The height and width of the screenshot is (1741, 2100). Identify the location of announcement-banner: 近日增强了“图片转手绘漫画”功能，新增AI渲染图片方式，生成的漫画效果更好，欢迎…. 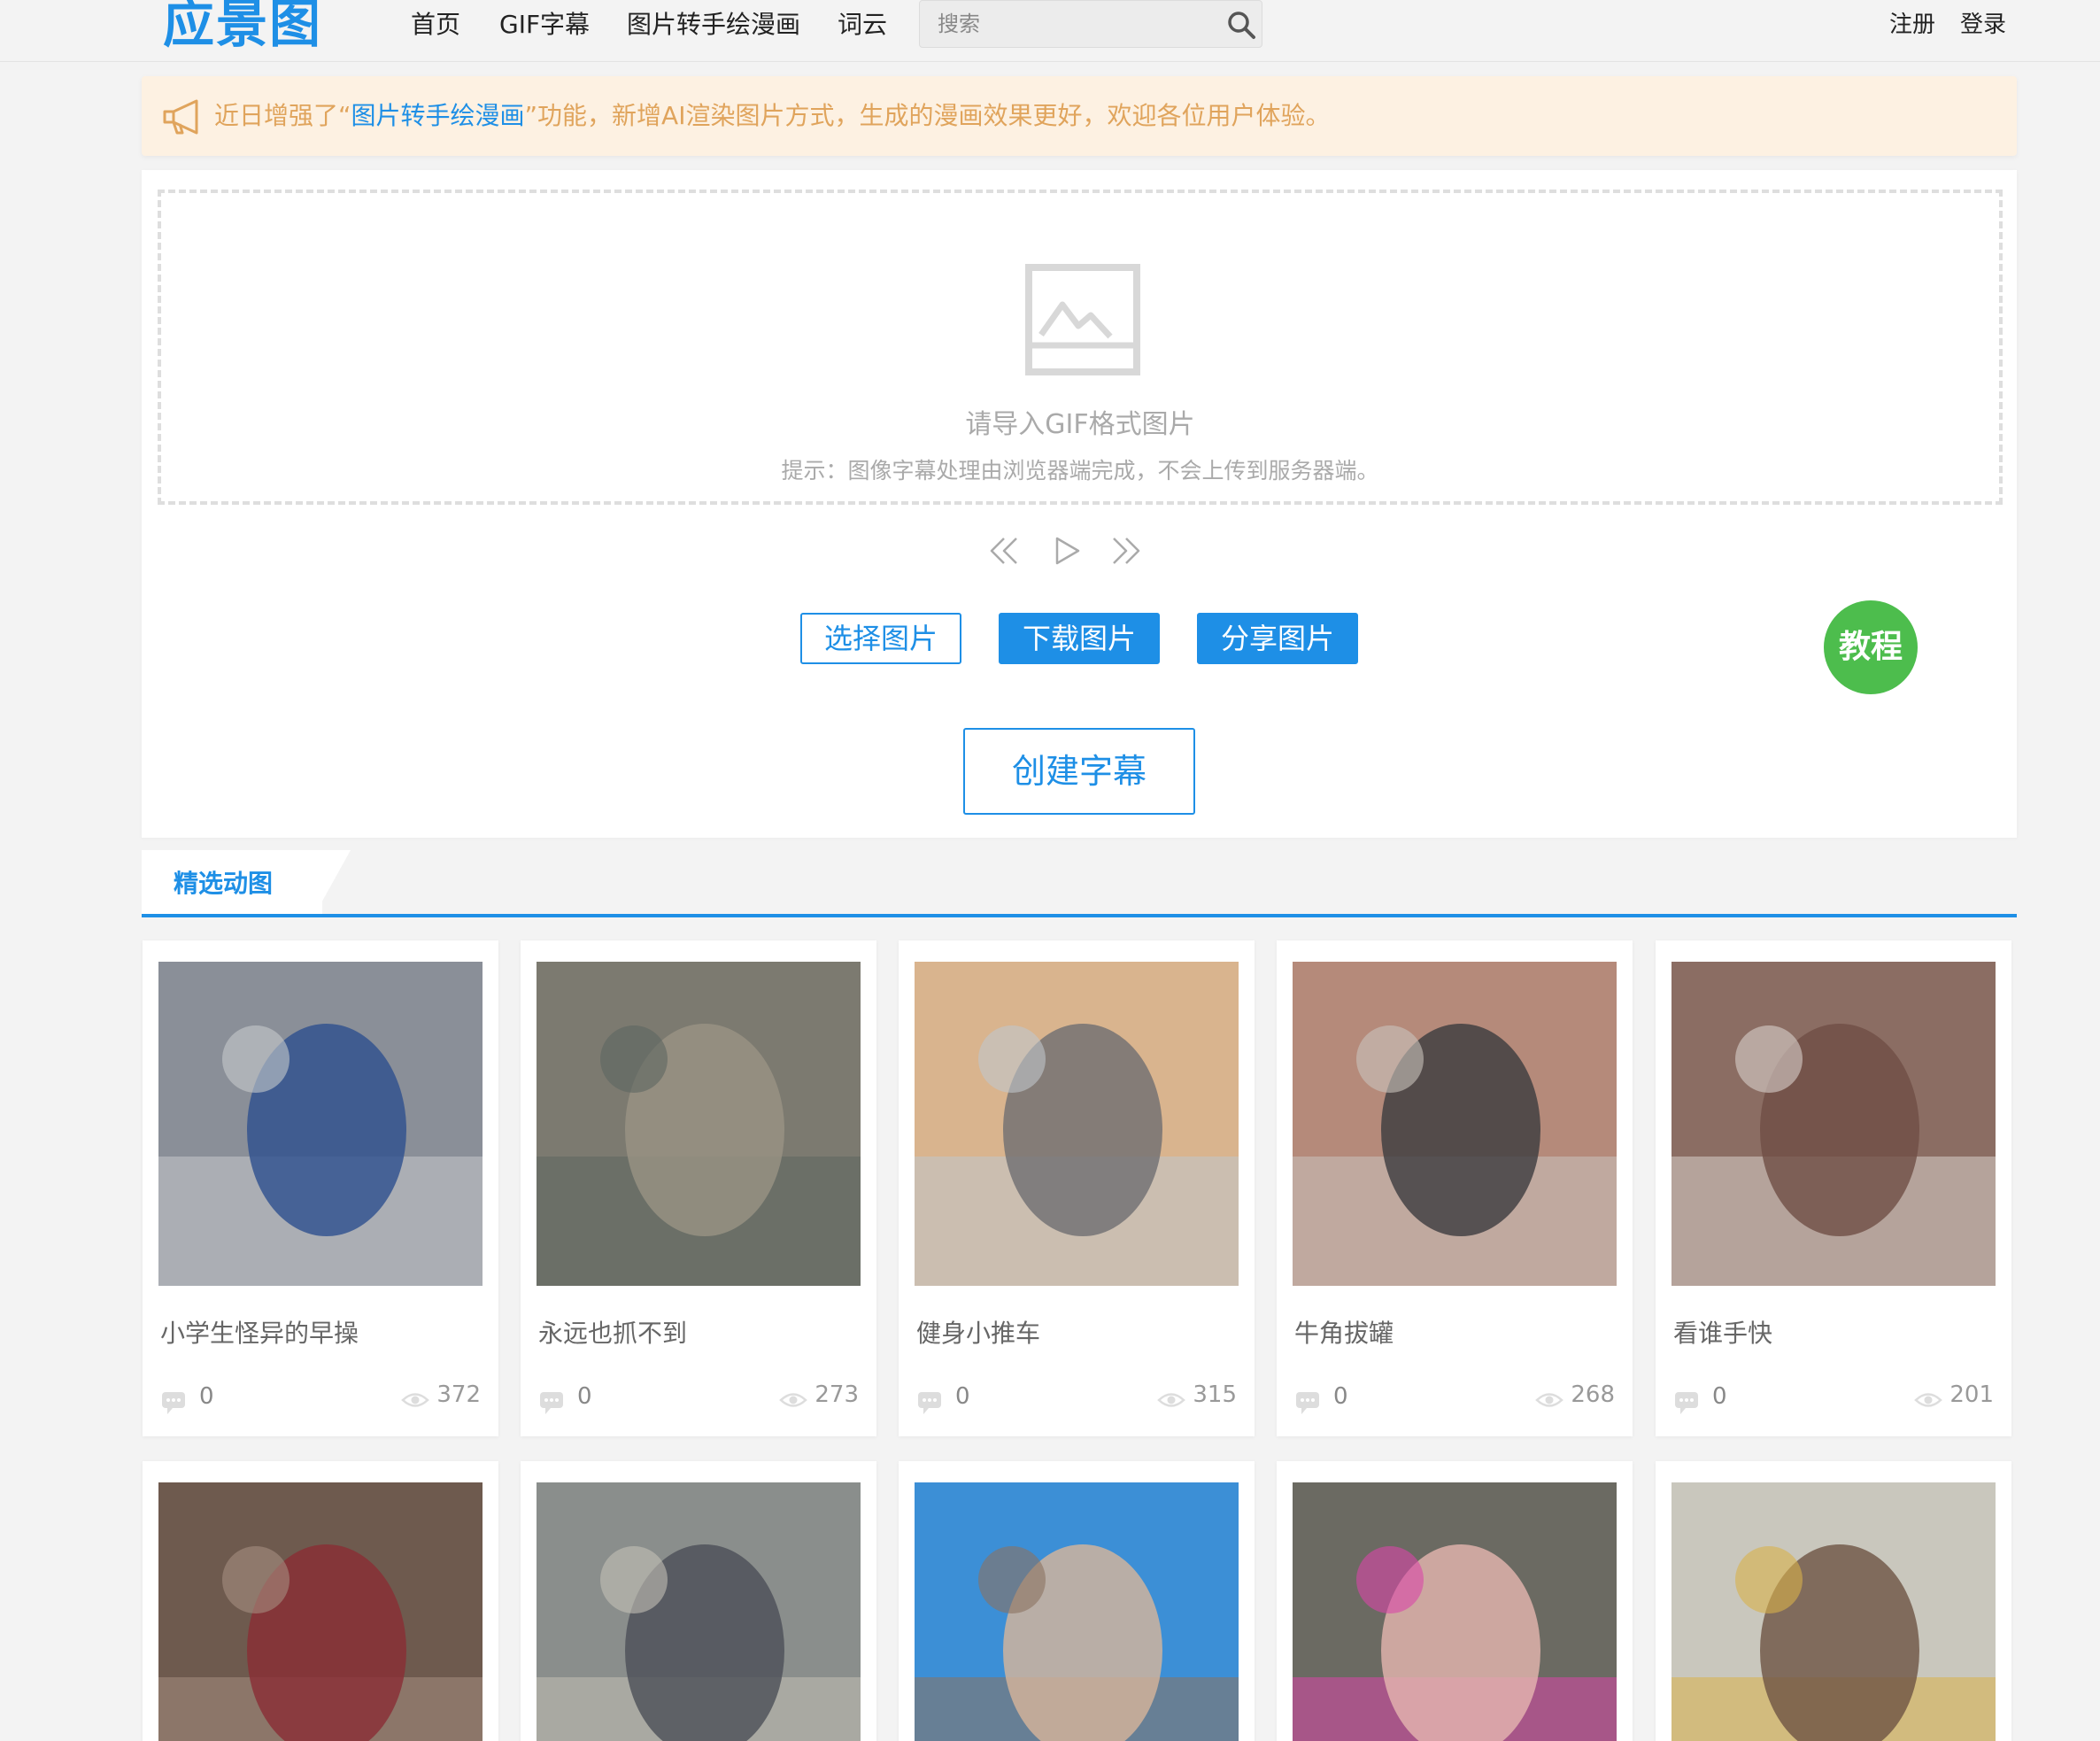
(1079, 116).